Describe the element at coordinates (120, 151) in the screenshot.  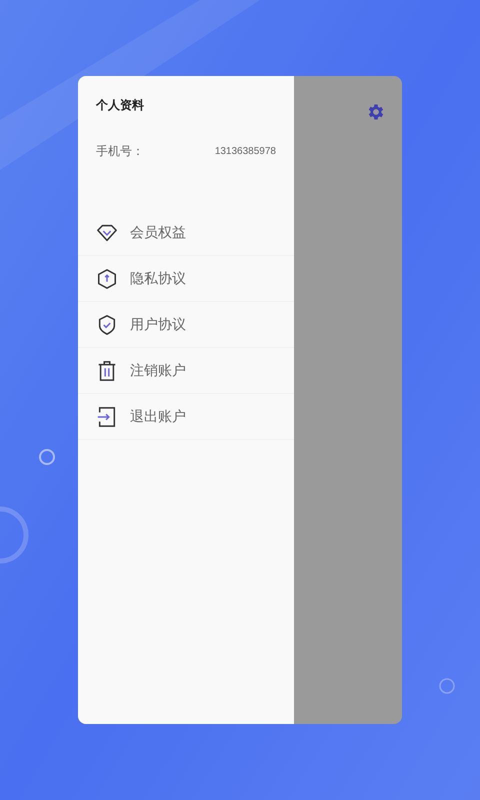
I see `phone-label: 手机号：` at that location.